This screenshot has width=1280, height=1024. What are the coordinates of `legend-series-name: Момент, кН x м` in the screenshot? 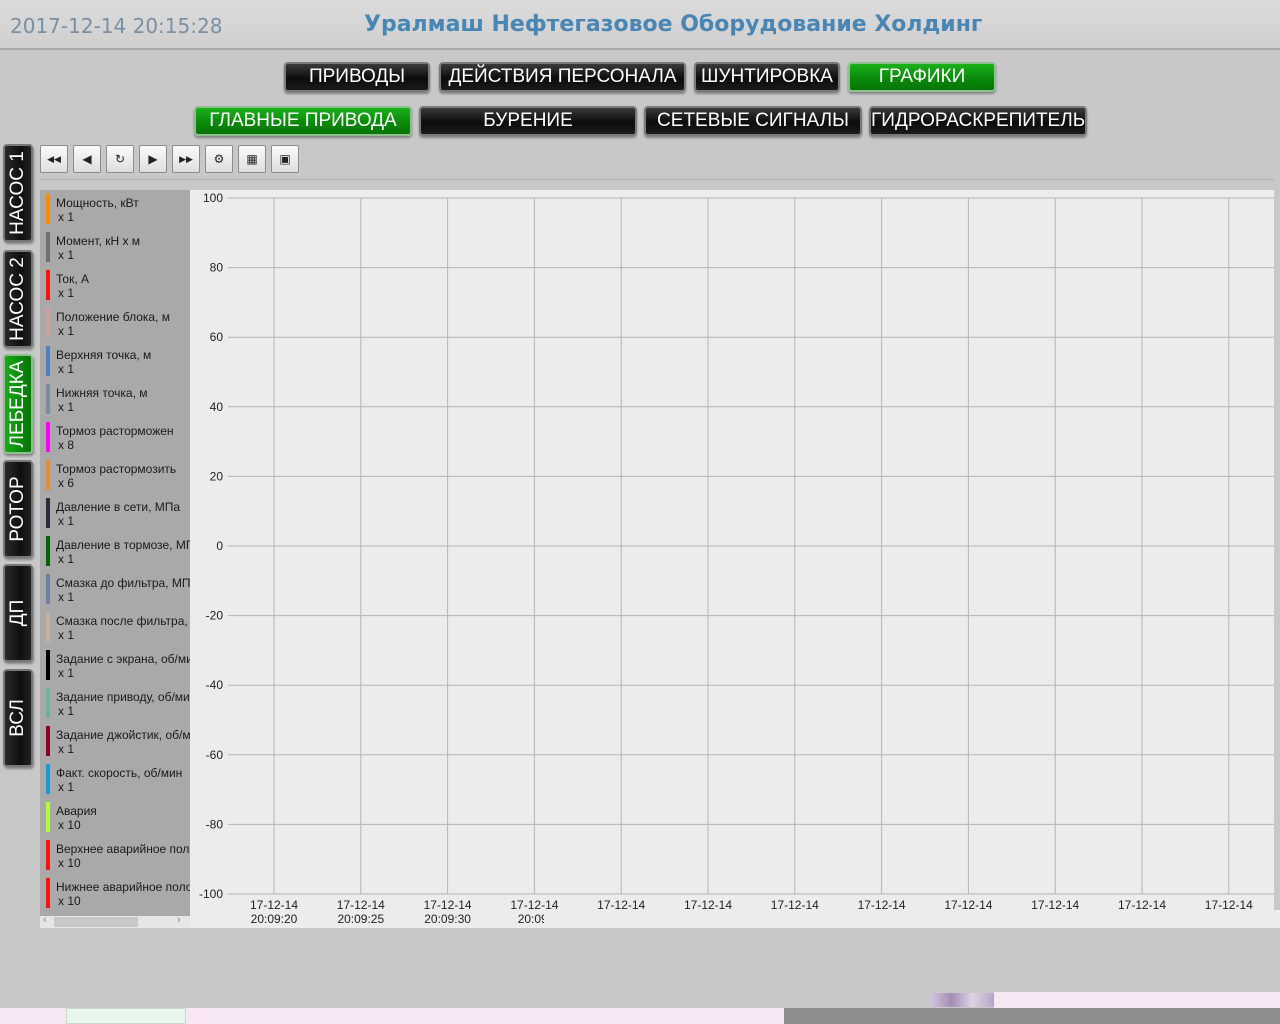 It's located at (98, 241).